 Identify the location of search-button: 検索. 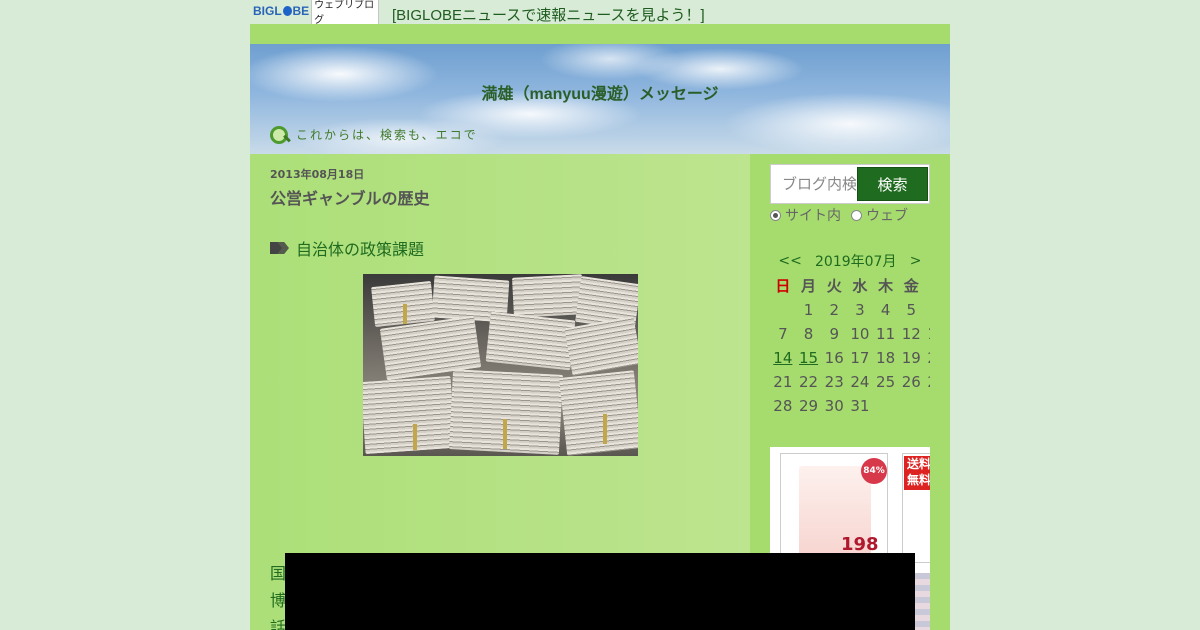
(892, 184).